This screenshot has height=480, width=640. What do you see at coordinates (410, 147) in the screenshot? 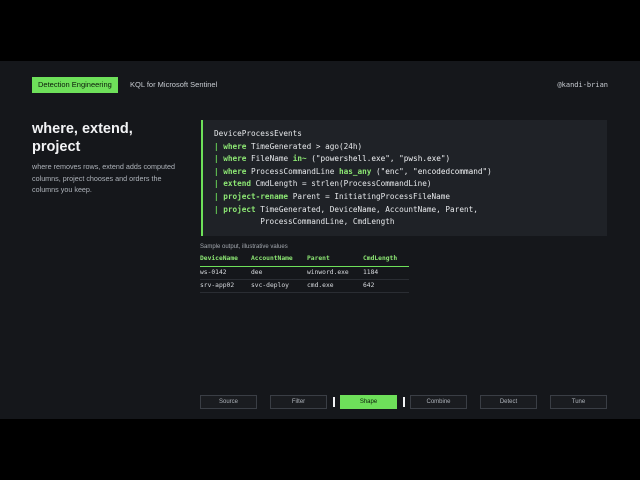
I see `code-line: | where TimeGenerated > ago(24h)` at bounding box center [410, 147].